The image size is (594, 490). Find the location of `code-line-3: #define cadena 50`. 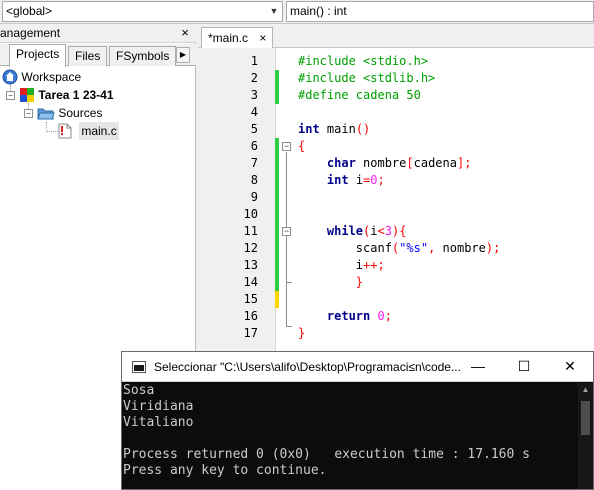

code-line-3: #define cadena 50 is located at coordinates (359, 95).